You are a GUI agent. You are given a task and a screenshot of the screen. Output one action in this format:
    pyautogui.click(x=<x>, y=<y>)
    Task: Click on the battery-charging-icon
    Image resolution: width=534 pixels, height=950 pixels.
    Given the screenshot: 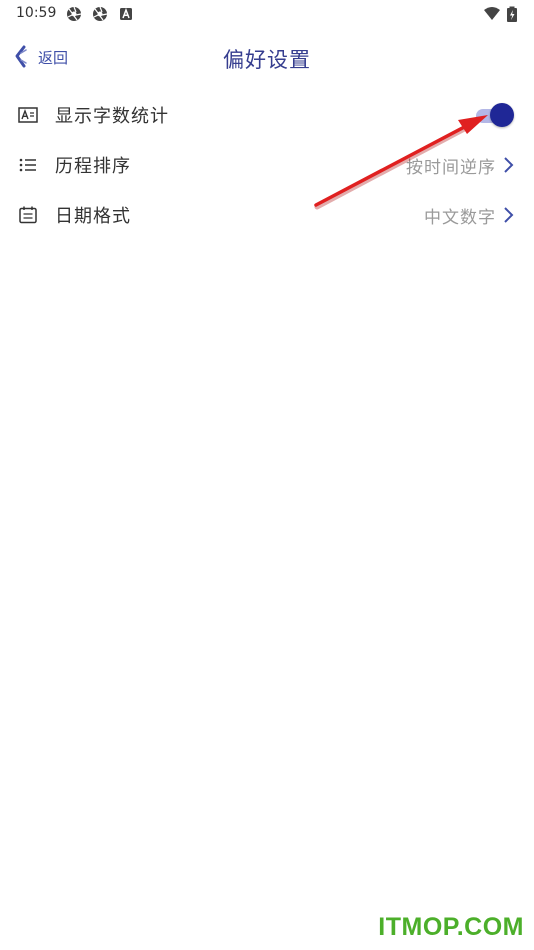 What is the action you would take?
    pyautogui.click(x=512, y=14)
    